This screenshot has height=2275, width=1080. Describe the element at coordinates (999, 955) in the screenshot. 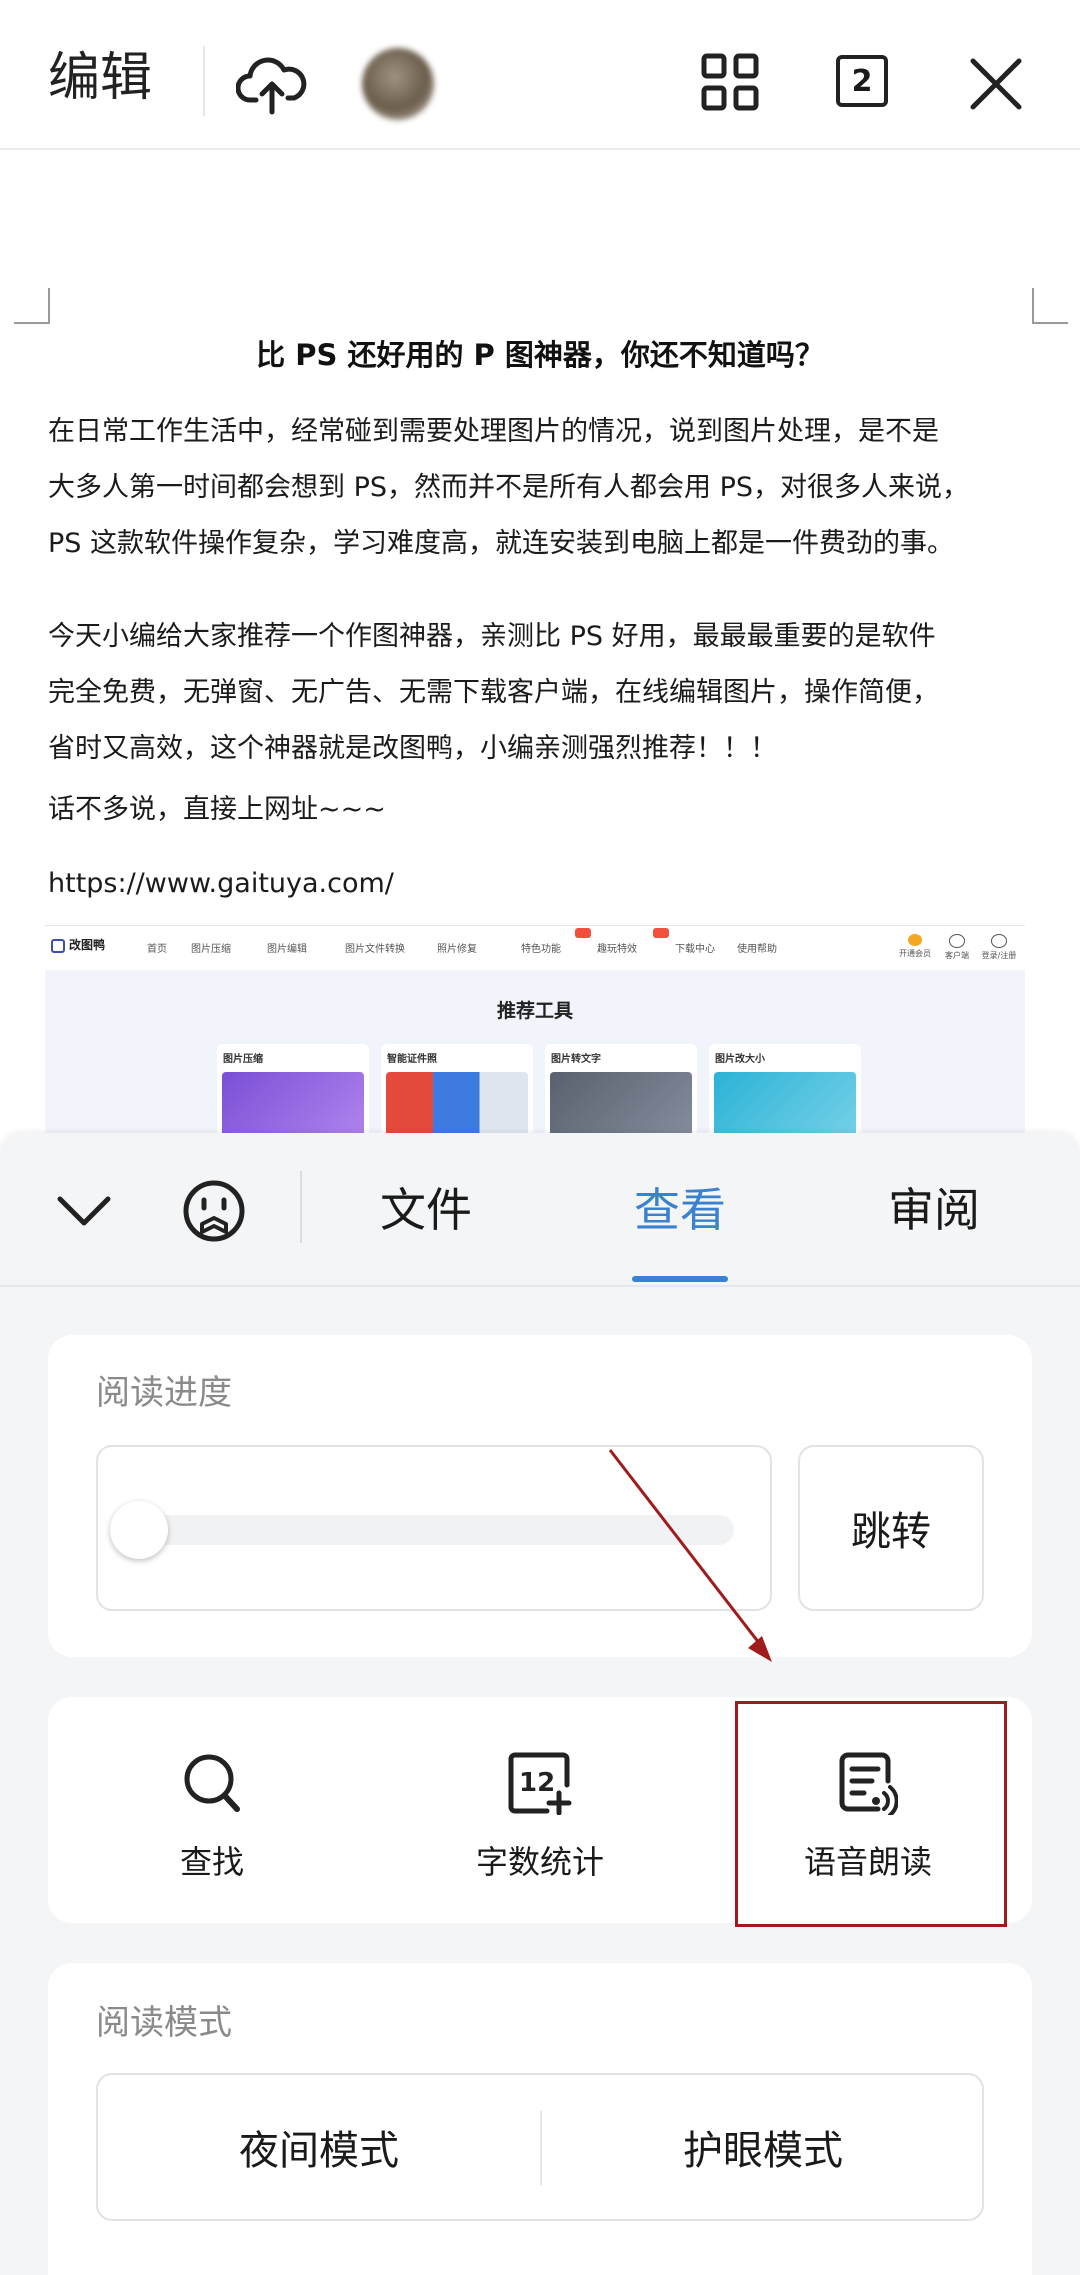

I see `embedded-link-label: 登录/注册` at that location.